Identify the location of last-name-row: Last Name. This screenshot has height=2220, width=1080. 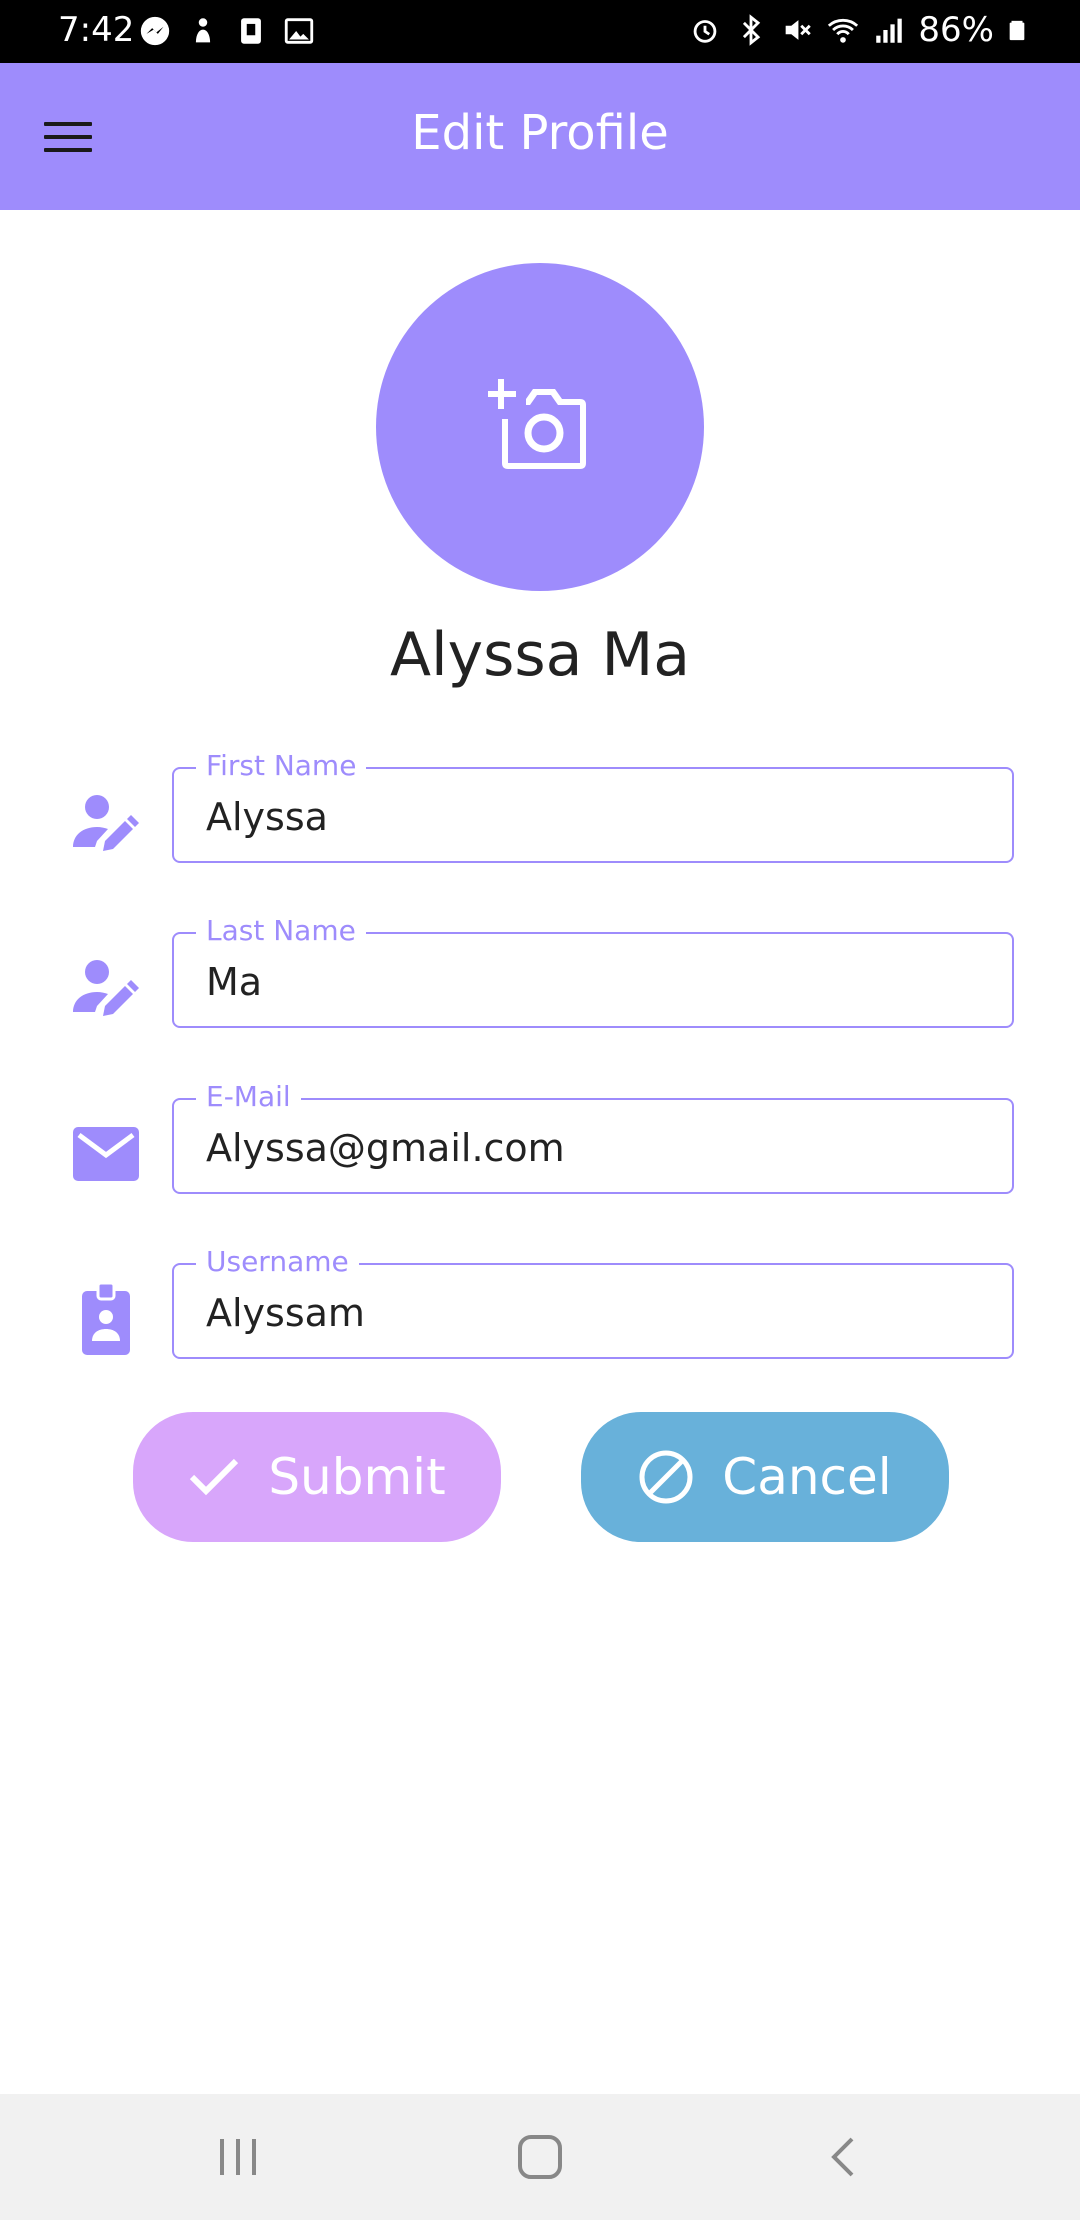
(540, 972).